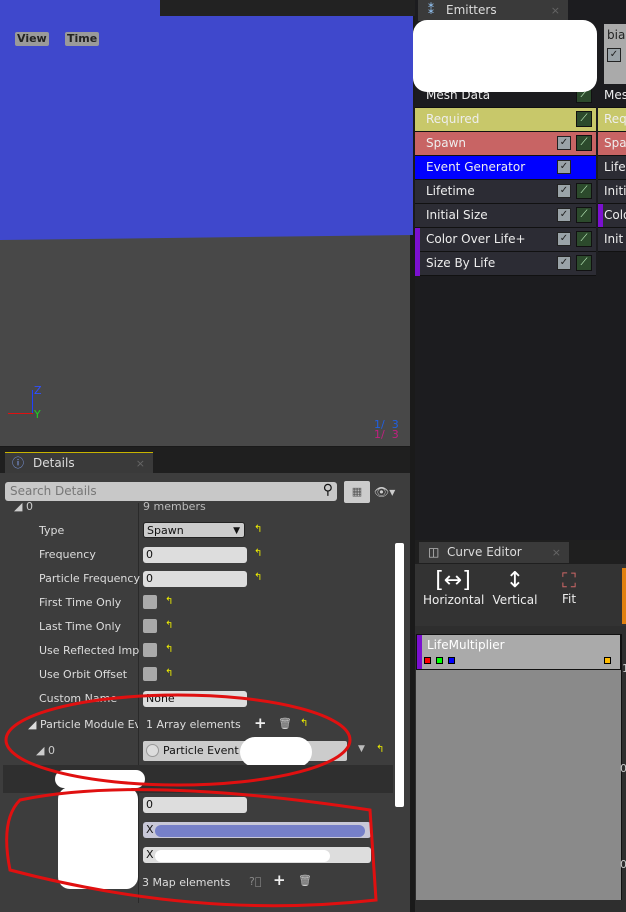  Describe the element at coordinates (461, 263) in the screenshot. I see `module-label: Size By Life` at that location.